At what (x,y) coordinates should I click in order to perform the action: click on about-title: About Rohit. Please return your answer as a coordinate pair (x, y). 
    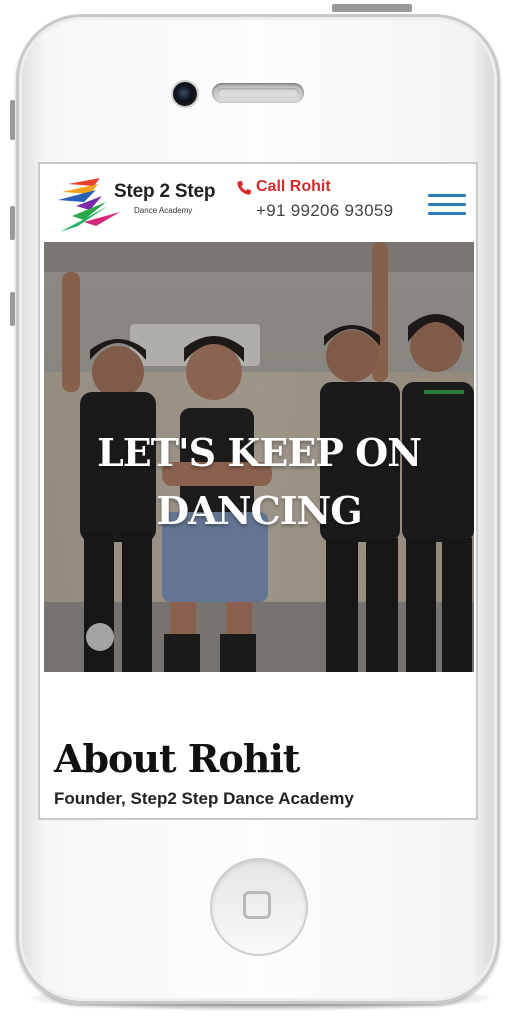
    Looking at the image, I should click on (177, 758).